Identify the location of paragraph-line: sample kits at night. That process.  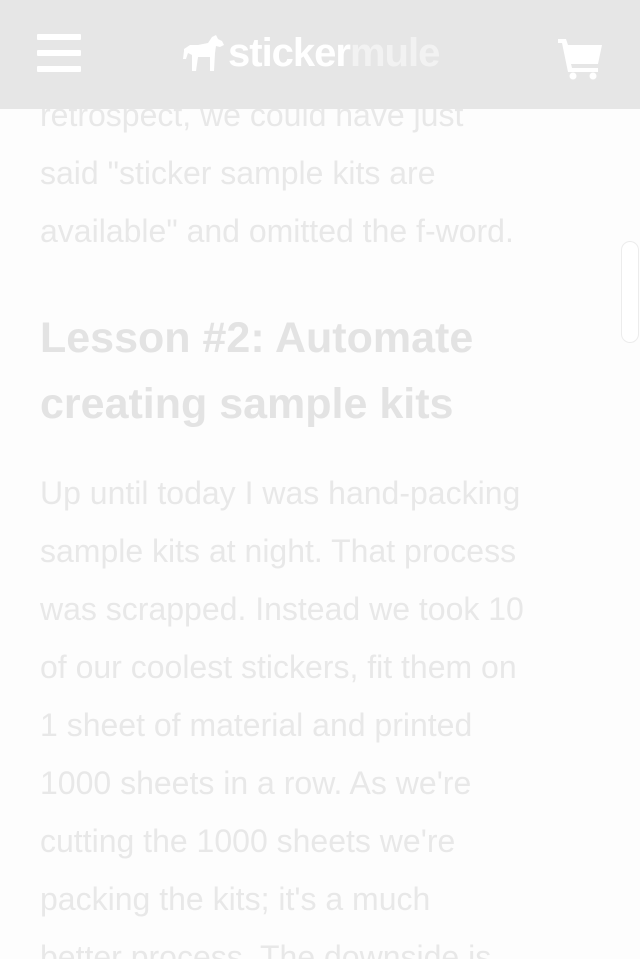
(278, 551).